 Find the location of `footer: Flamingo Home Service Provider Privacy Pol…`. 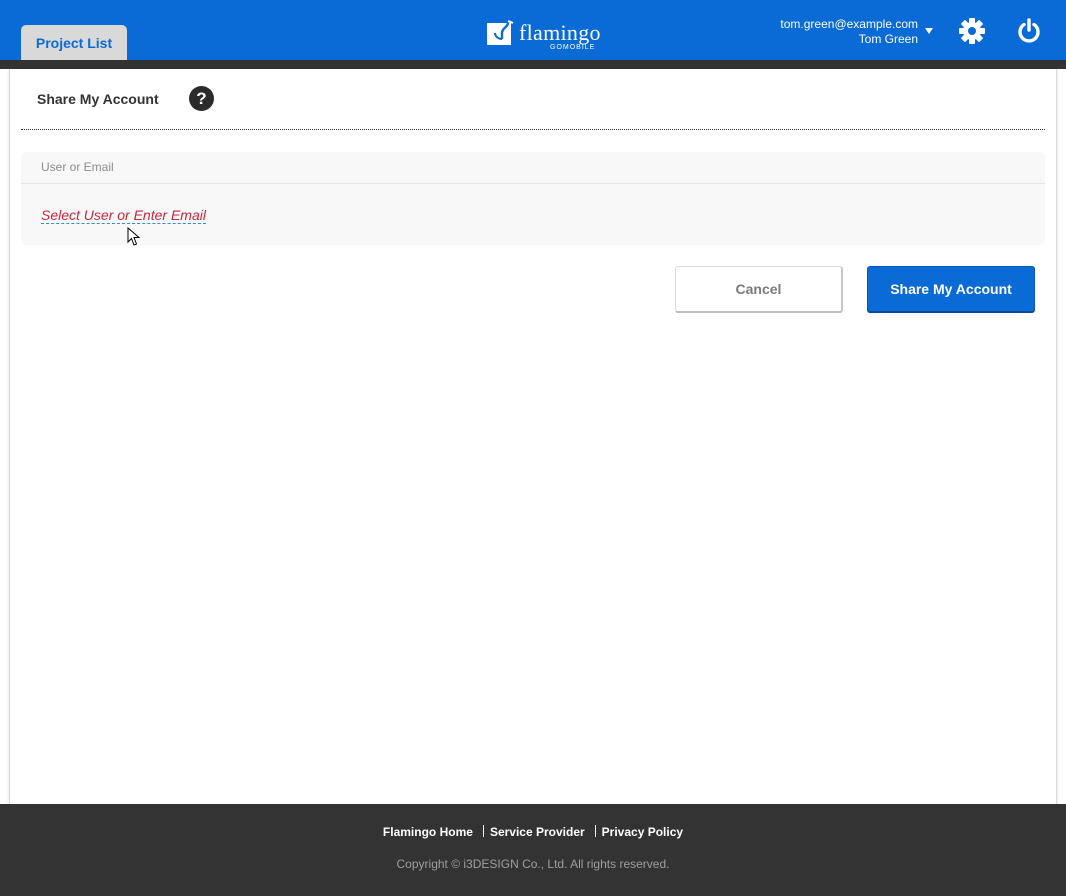

footer: Flamingo Home Service Provider Privacy Pol… is located at coordinates (533, 850).